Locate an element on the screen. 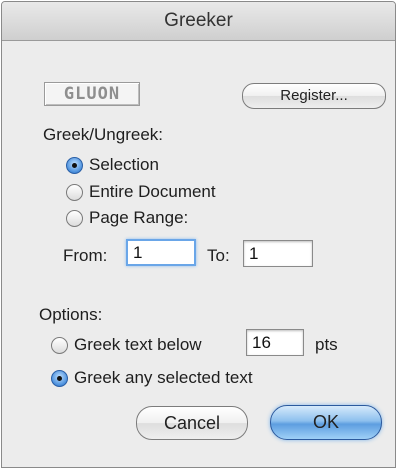  pts-threshold-input is located at coordinates (275, 342).